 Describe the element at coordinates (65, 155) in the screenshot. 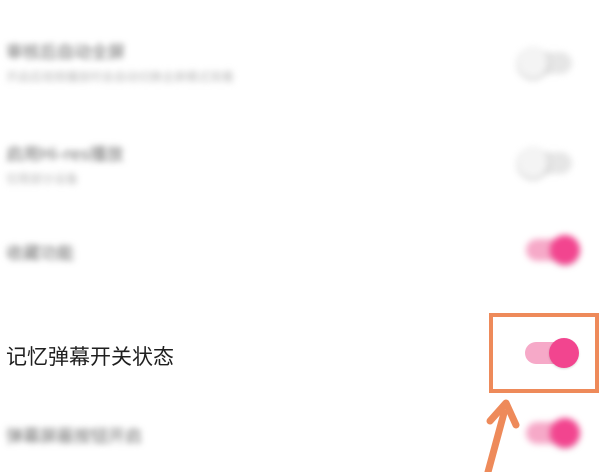

I see `setting-label: 启用Hi-res播放` at that location.